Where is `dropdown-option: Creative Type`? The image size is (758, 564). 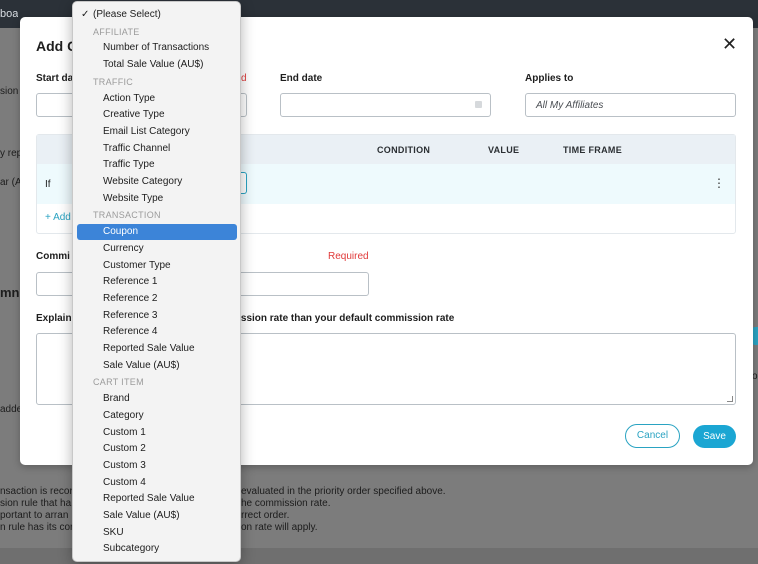
dropdown-option: Creative Type is located at coordinates (157, 115).